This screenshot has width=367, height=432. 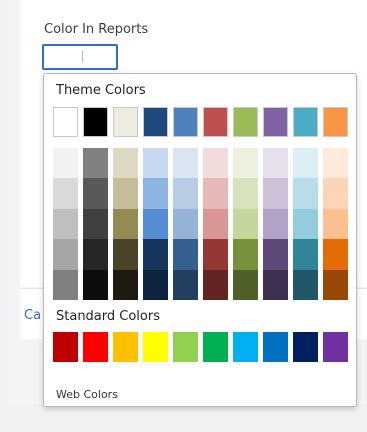 I want to click on cancel-link: Ca, so click(x=32, y=315).